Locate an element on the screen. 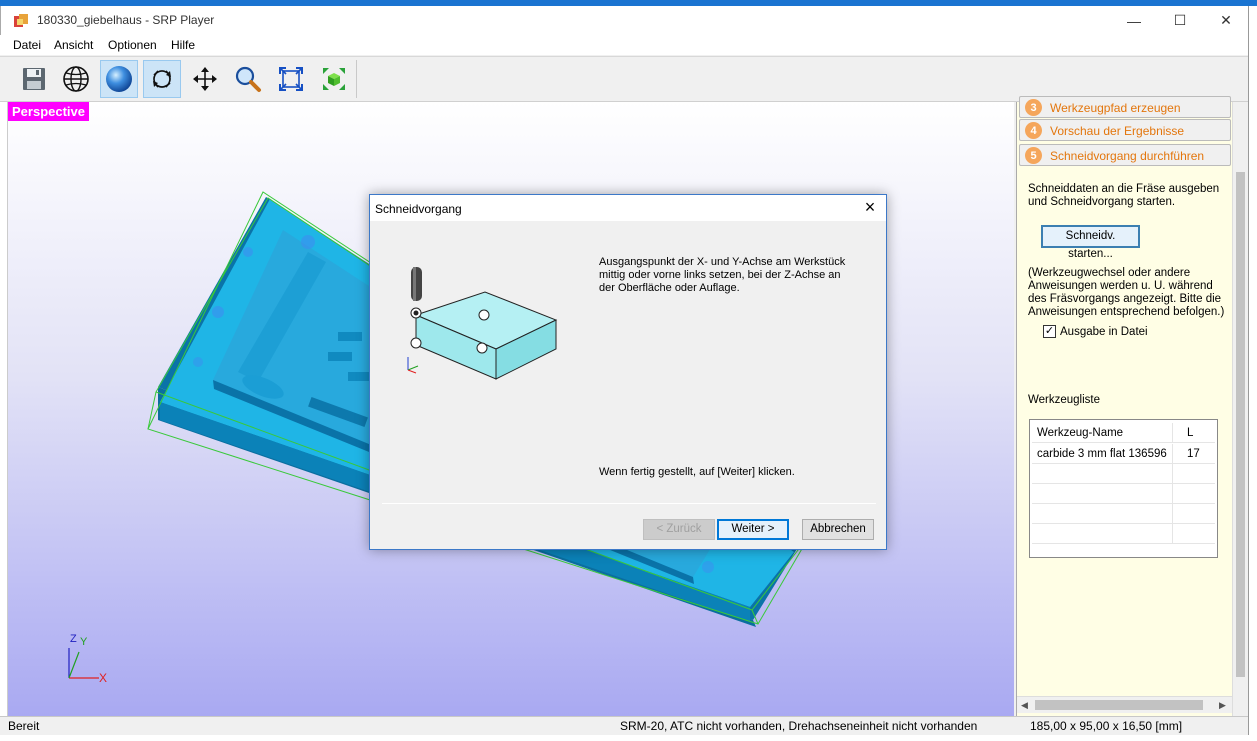 This screenshot has width=1257, height=741. axis-x-label: X is located at coordinates (103, 678).